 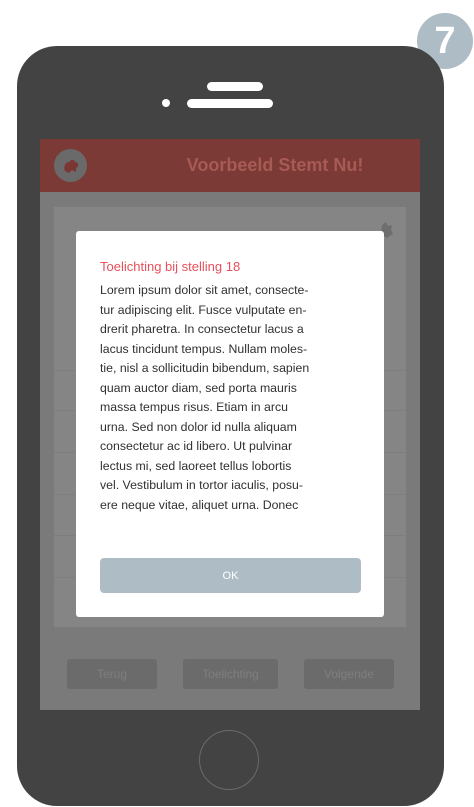 I want to click on modal-text-line: tur adipiscing elit. Fusce vulputate en-, so click(x=203, y=309).